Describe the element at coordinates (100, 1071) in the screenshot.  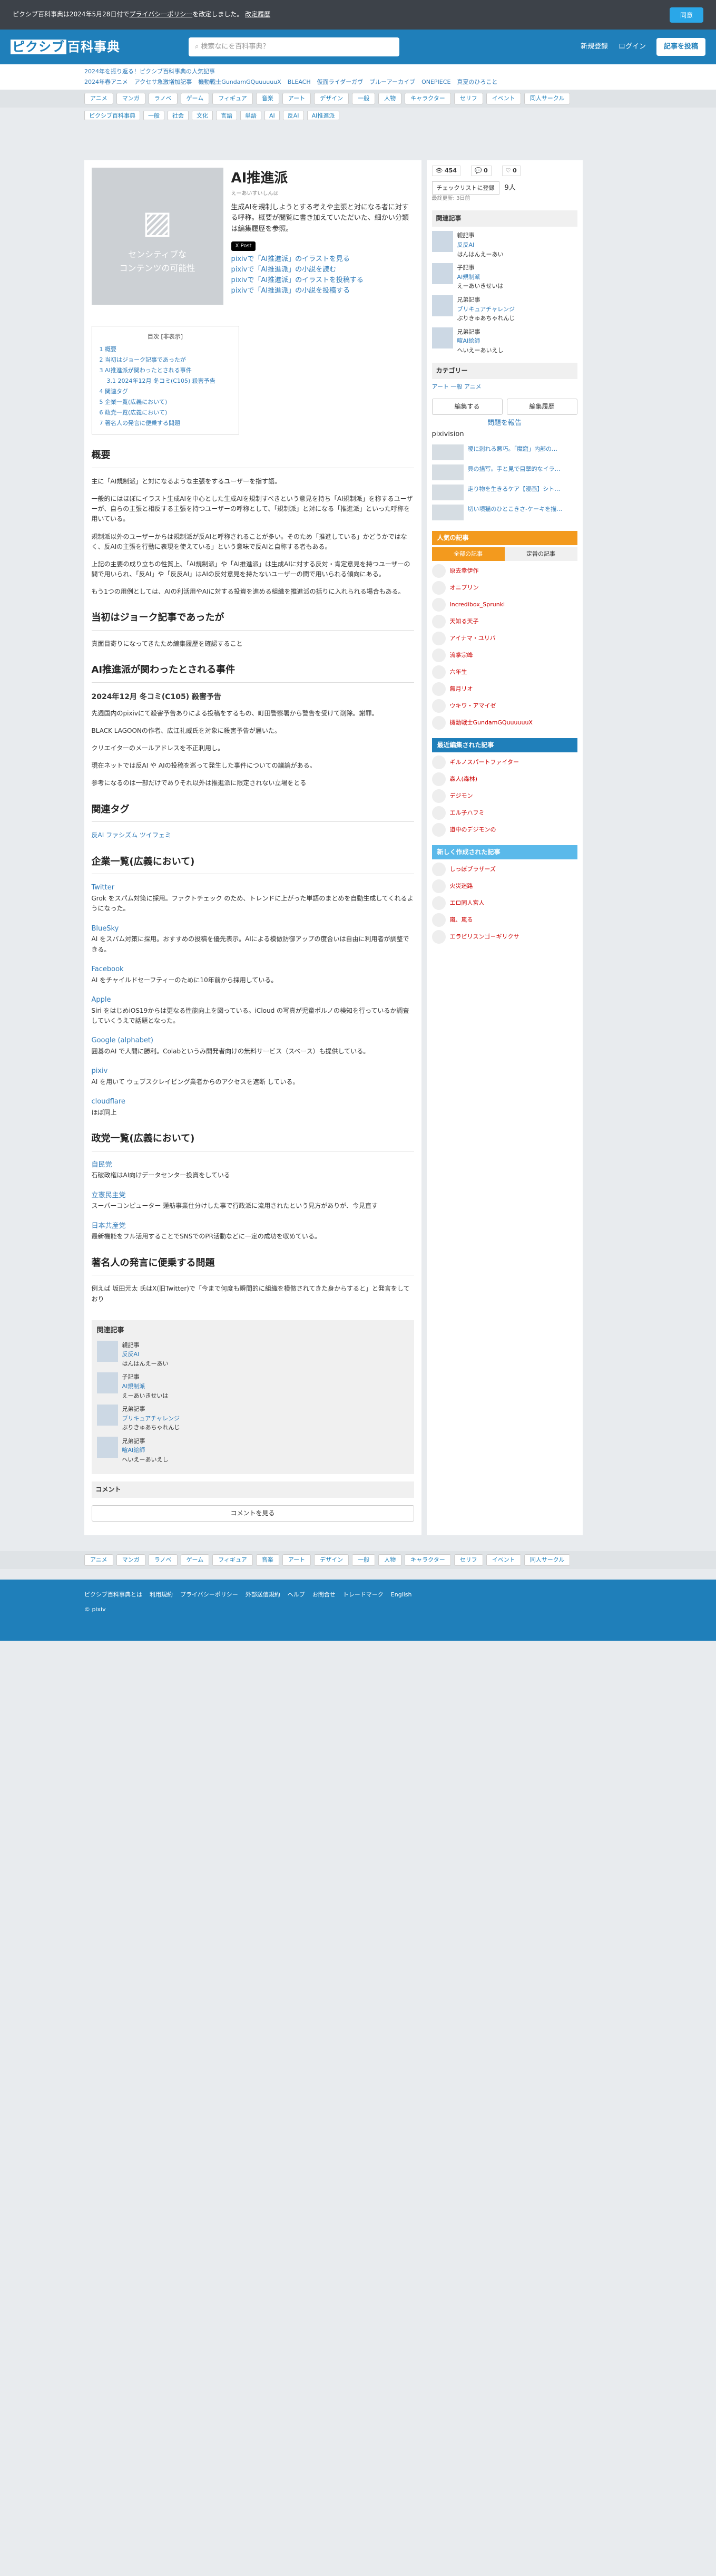
I see `company-link: pixiv` at that location.